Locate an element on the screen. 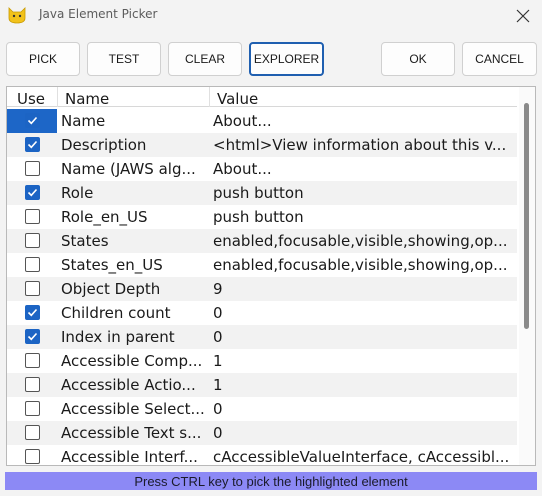  table-row: Role push button is located at coordinates (262, 193).